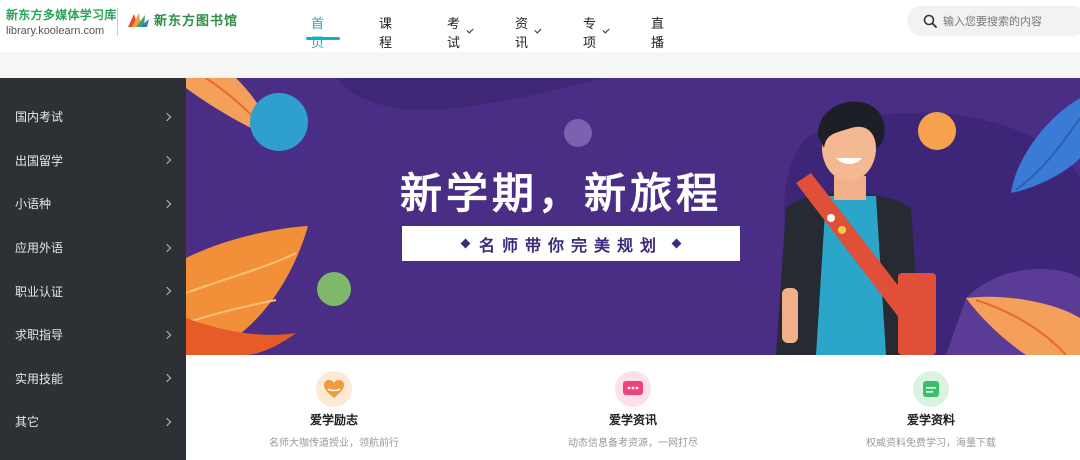  I want to click on heart-icon, so click(334, 389).